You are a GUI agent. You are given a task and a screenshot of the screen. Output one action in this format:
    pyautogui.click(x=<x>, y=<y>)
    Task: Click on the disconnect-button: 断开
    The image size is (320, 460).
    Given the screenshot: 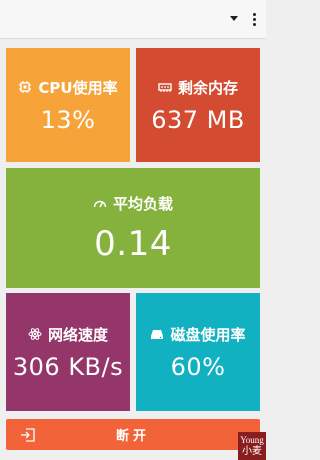 What is the action you would take?
    pyautogui.click(x=133, y=434)
    